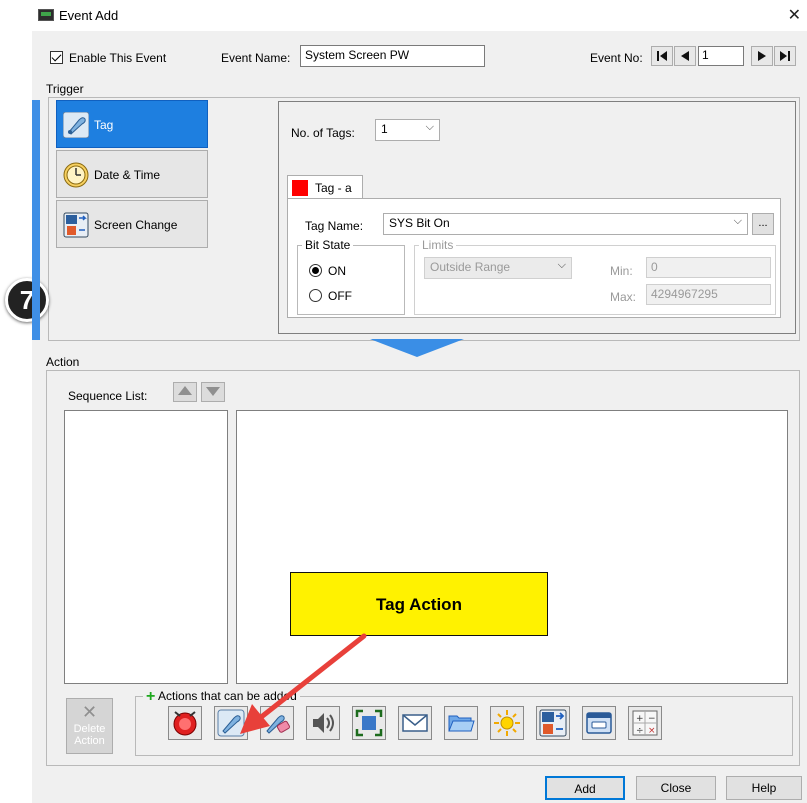  What do you see at coordinates (108, 396) in the screenshot?
I see `sequence-list-label: Sequence List:` at bounding box center [108, 396].